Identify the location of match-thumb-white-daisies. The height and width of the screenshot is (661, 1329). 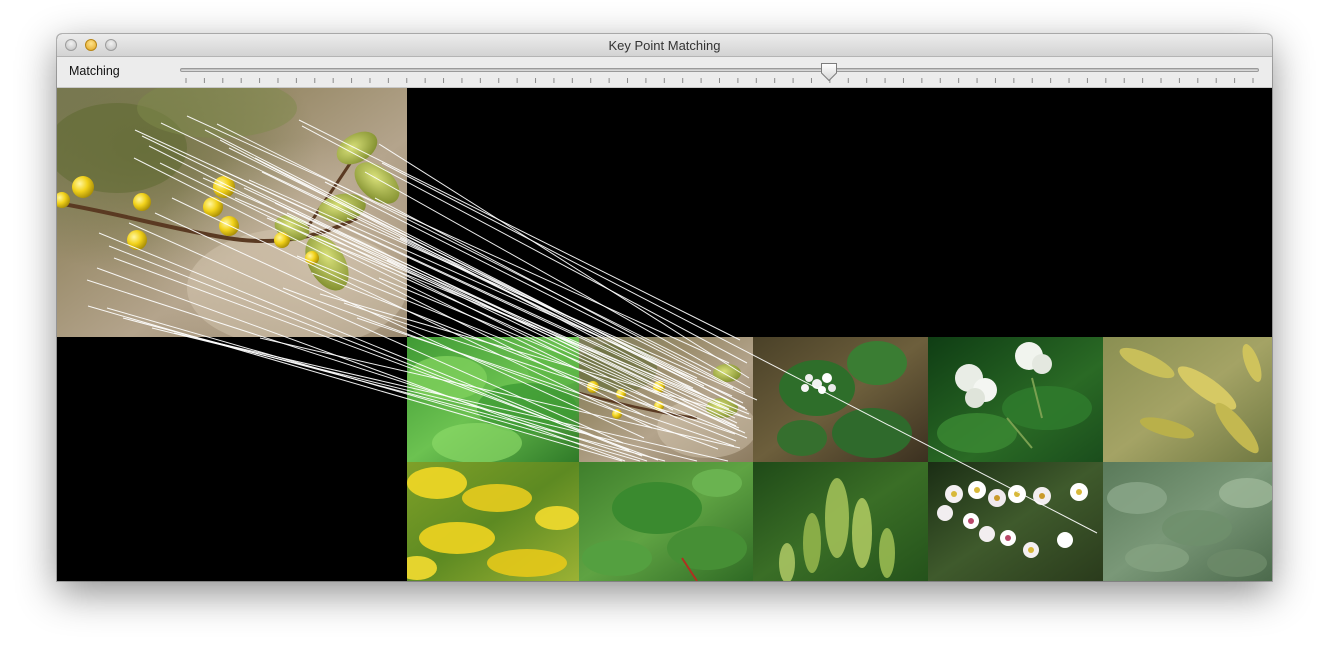
(1015, 521).